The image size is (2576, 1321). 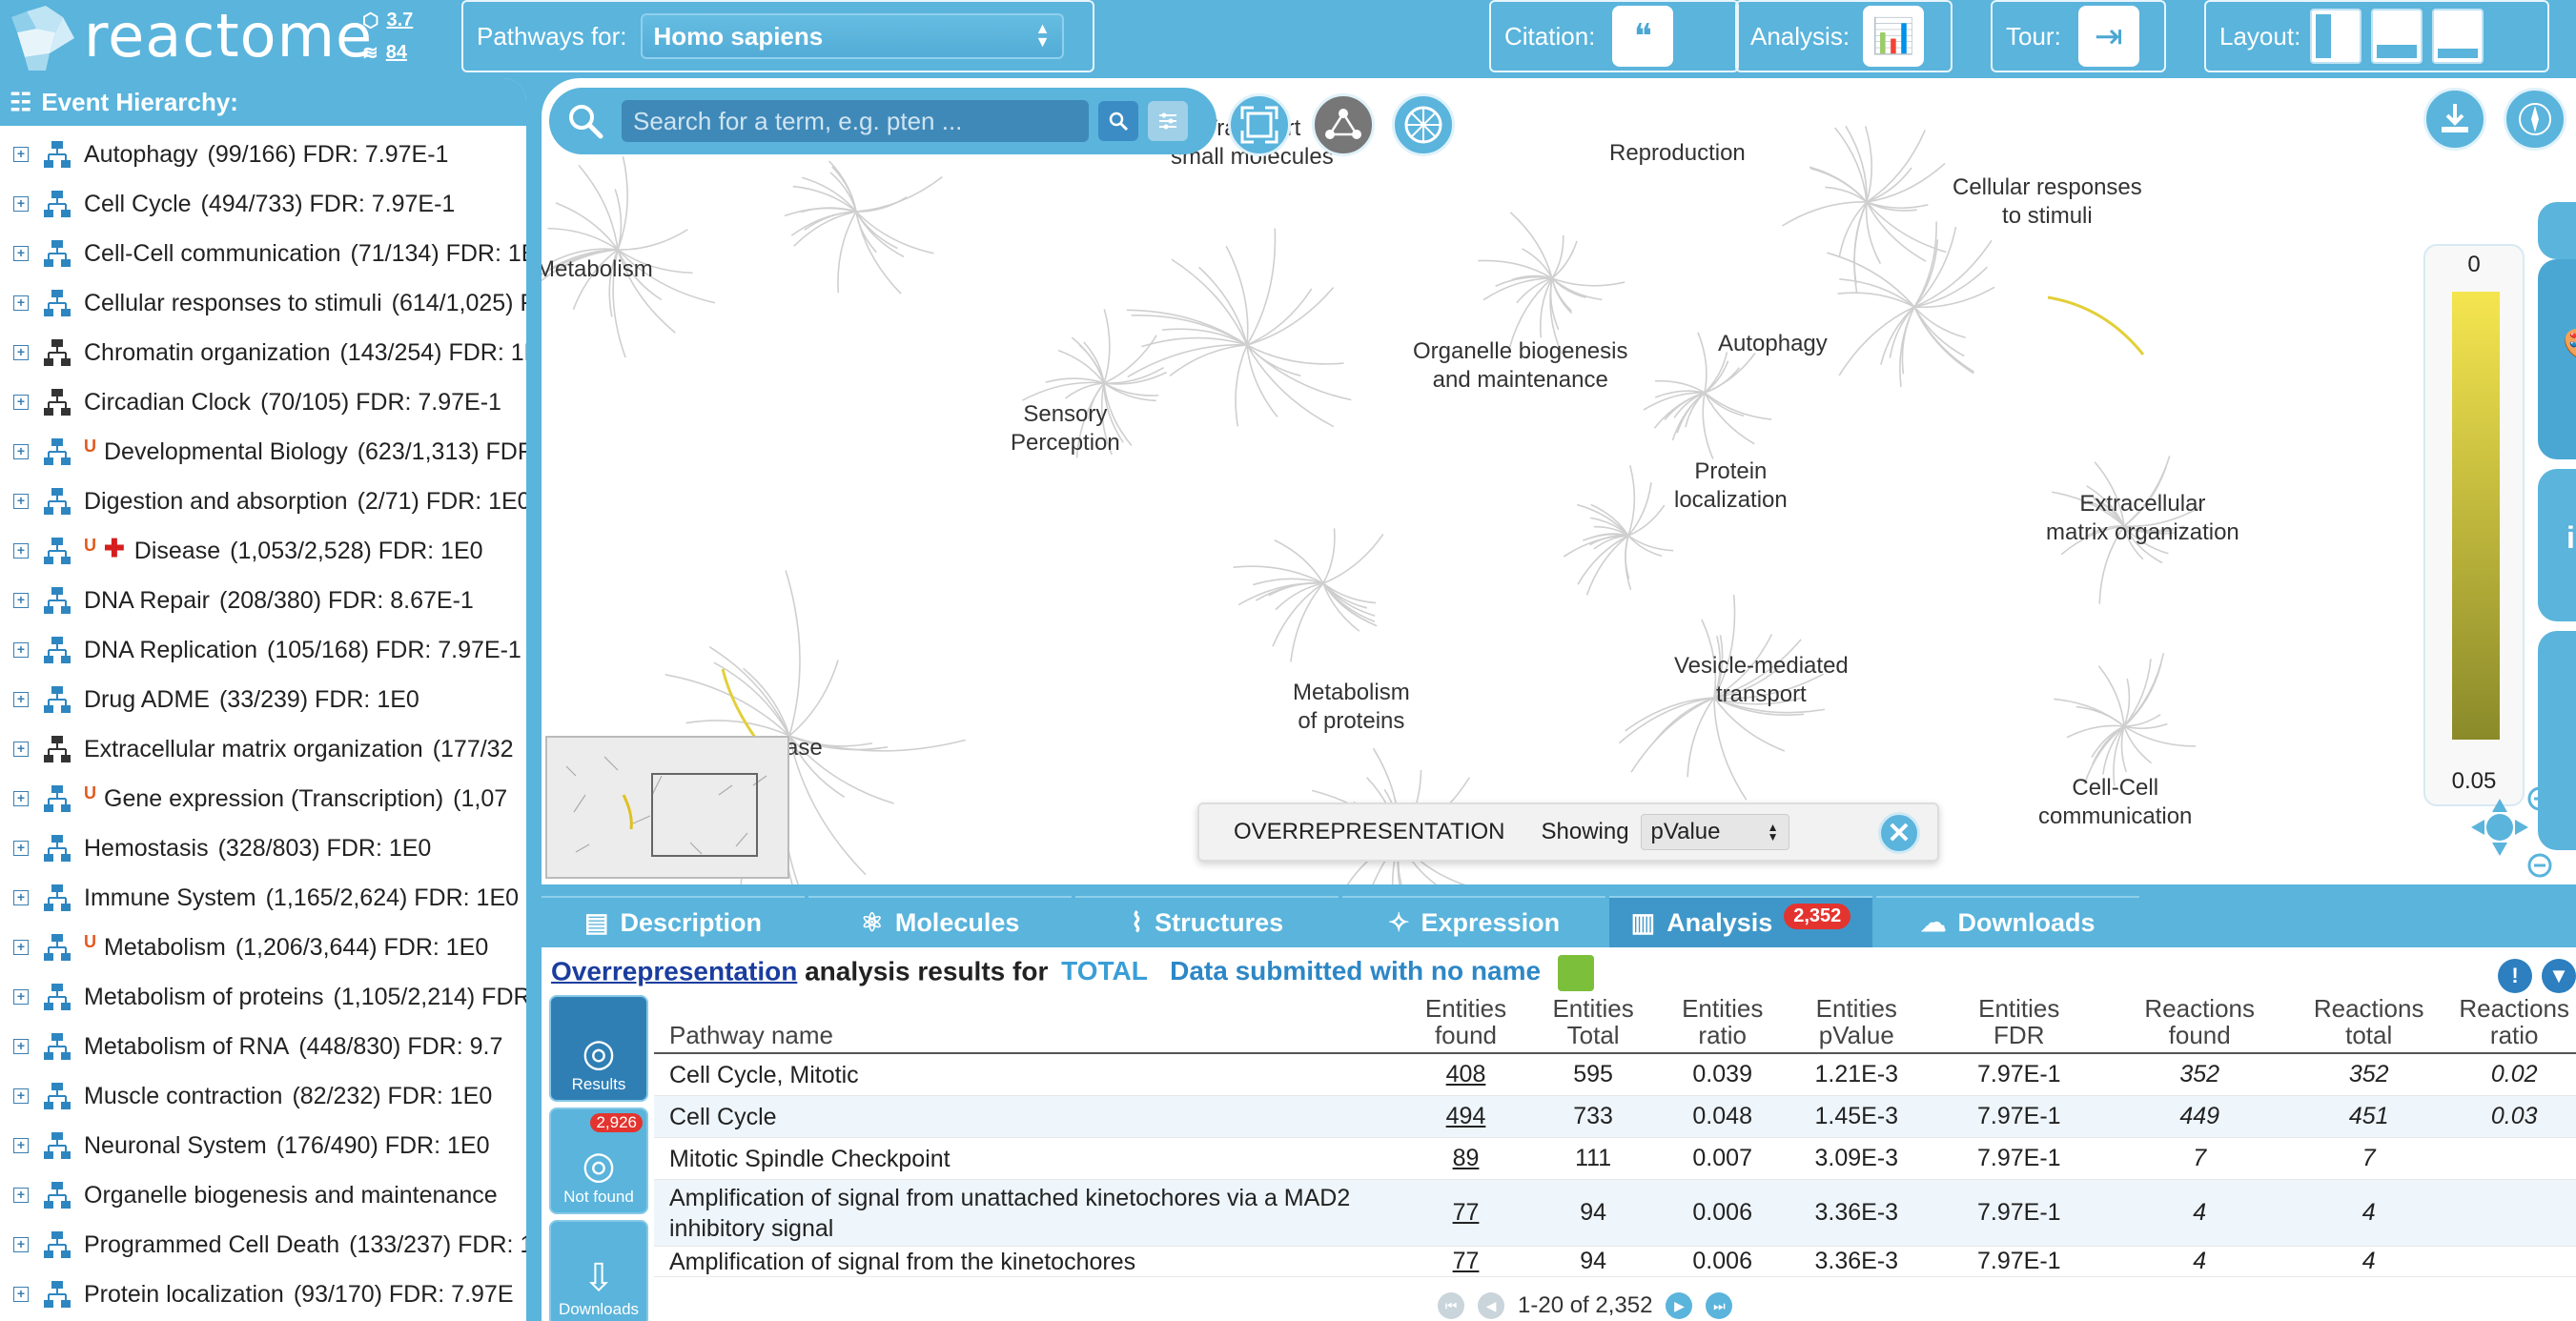 I want to click on not-found-button: 2,926 ◎ Not found, so click(x=599, y=1161).